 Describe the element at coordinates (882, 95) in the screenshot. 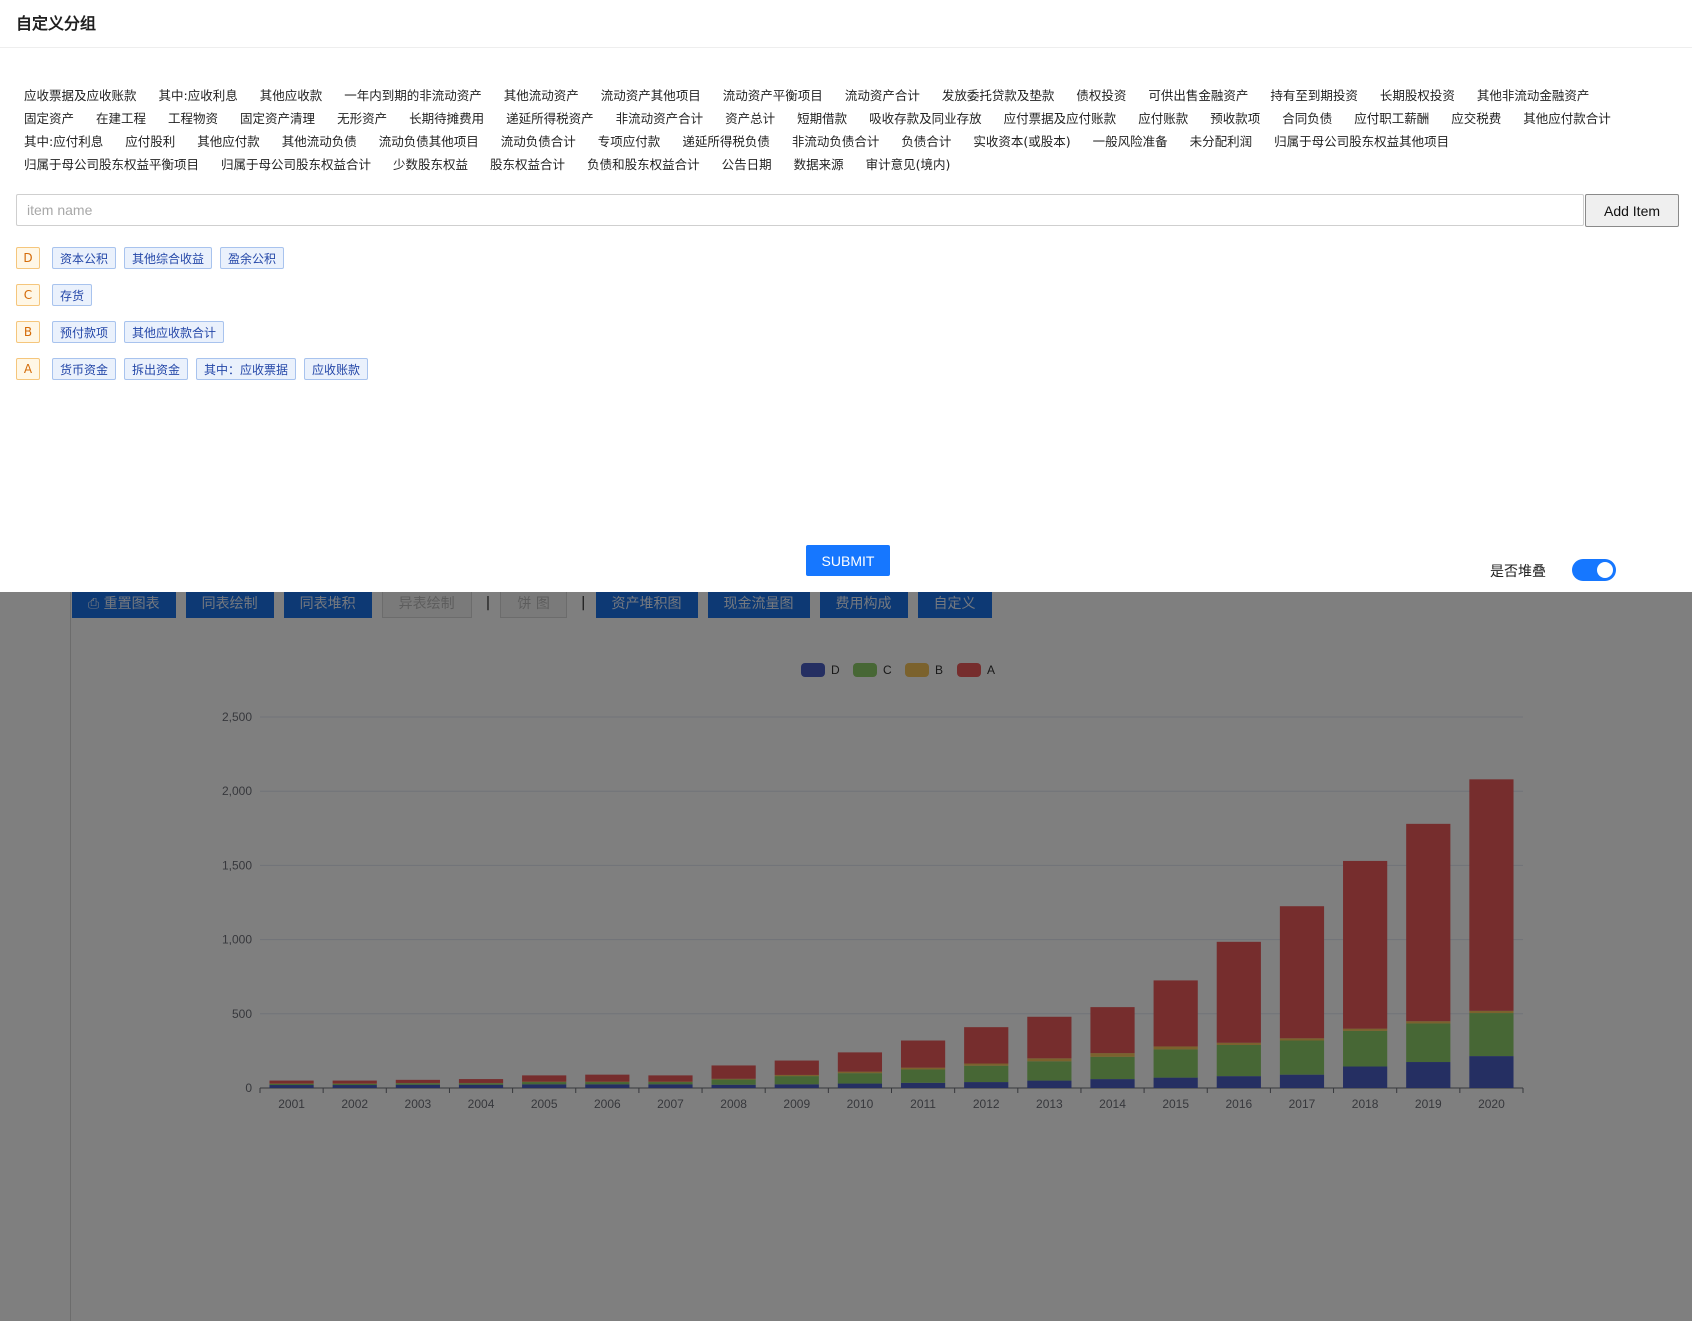

I see `field-item: 流动资产合计` at that location.